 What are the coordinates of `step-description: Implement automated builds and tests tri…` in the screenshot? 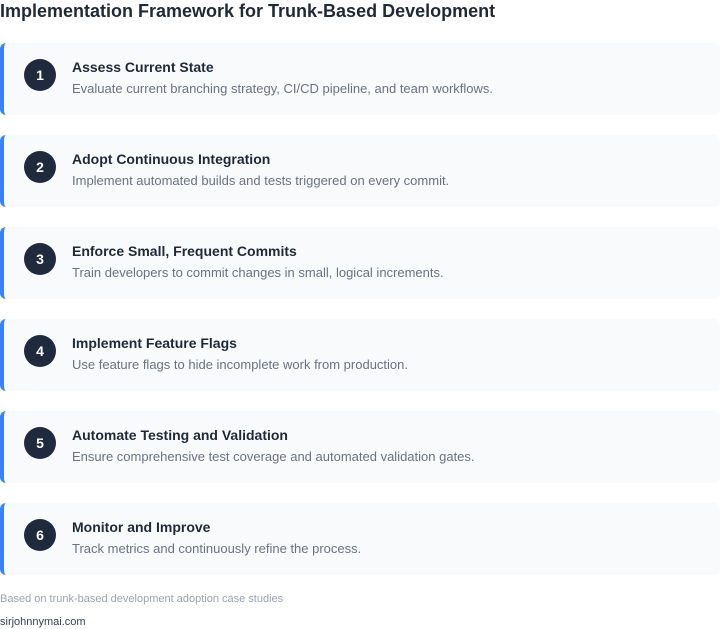 It's located at (261, 180).